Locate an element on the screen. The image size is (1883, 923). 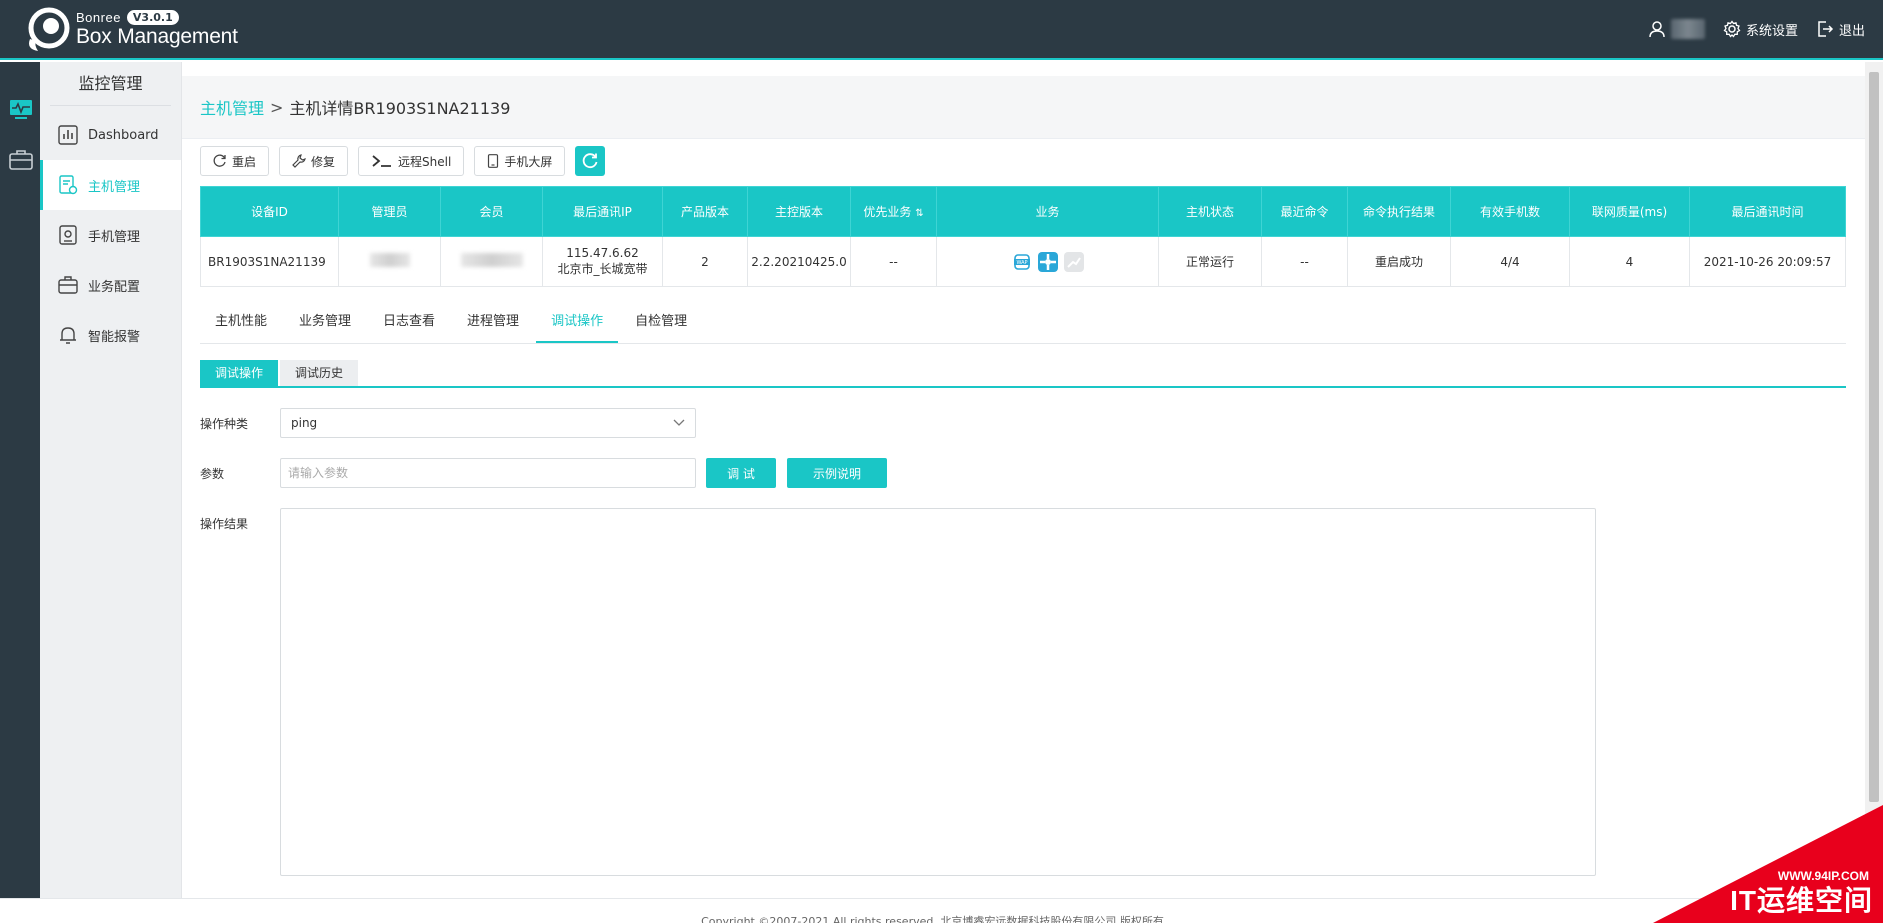
version-badge: V3.0.1 is located at coordinates (152, 17).